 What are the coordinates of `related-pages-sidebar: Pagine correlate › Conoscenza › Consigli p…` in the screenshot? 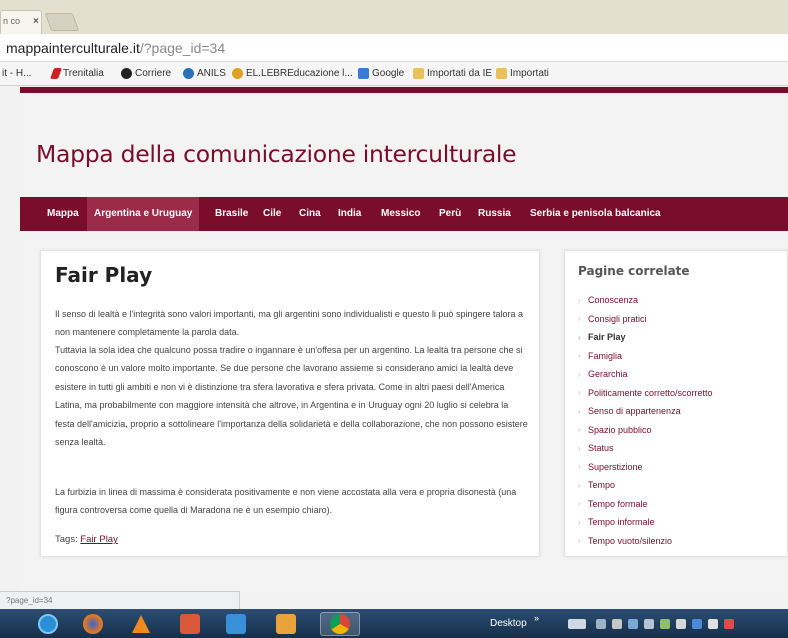 It's located at (676, 403).